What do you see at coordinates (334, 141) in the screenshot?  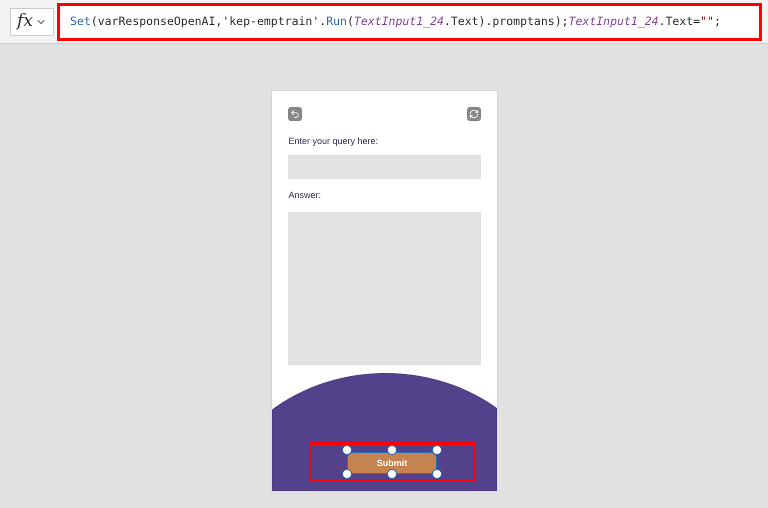 I see `query-label: Enter your query here:` at bounding box center [334, 141].